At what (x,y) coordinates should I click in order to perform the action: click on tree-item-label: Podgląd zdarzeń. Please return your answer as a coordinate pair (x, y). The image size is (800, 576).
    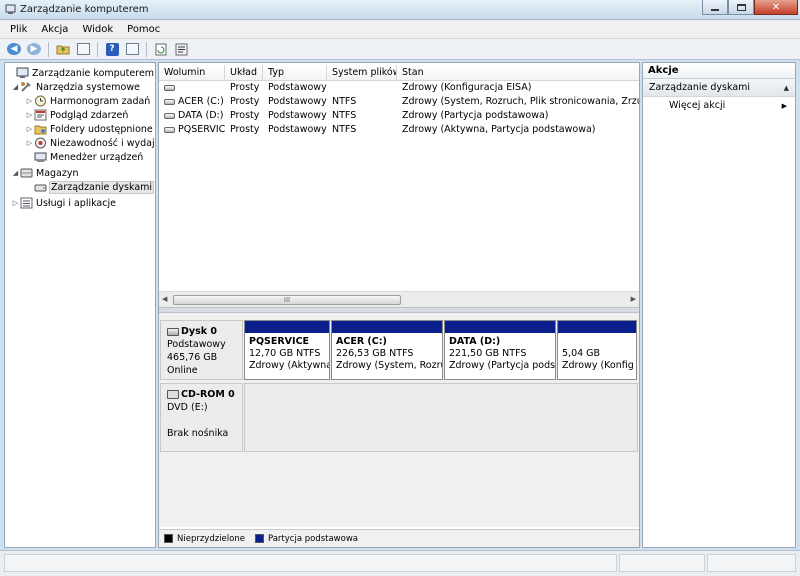
    Looking at the image, I should click on (89, 115).